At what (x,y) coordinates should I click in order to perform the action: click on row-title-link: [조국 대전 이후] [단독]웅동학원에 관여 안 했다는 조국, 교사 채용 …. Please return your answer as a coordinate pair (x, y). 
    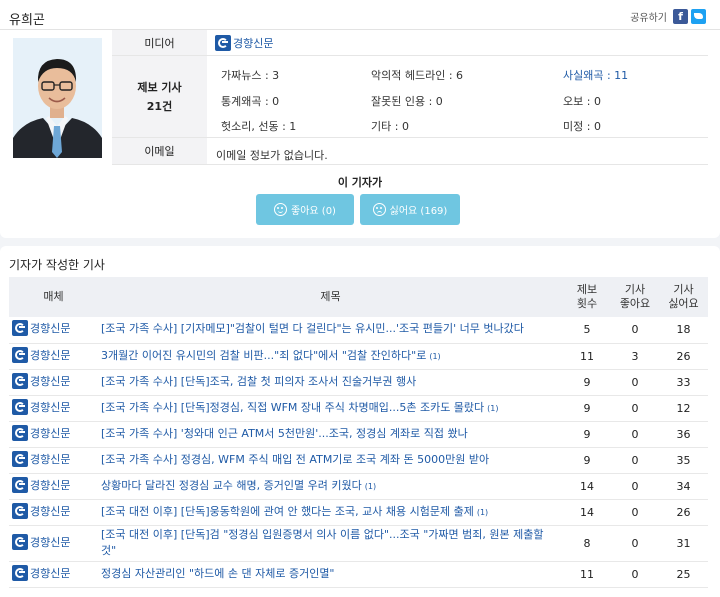
    Looking at the image, I should click on (287, 511).